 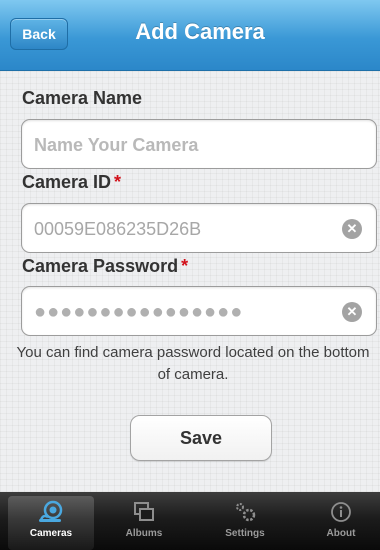 I want to click on camera-name-label: Camera Name, so click(x=82, y=98).